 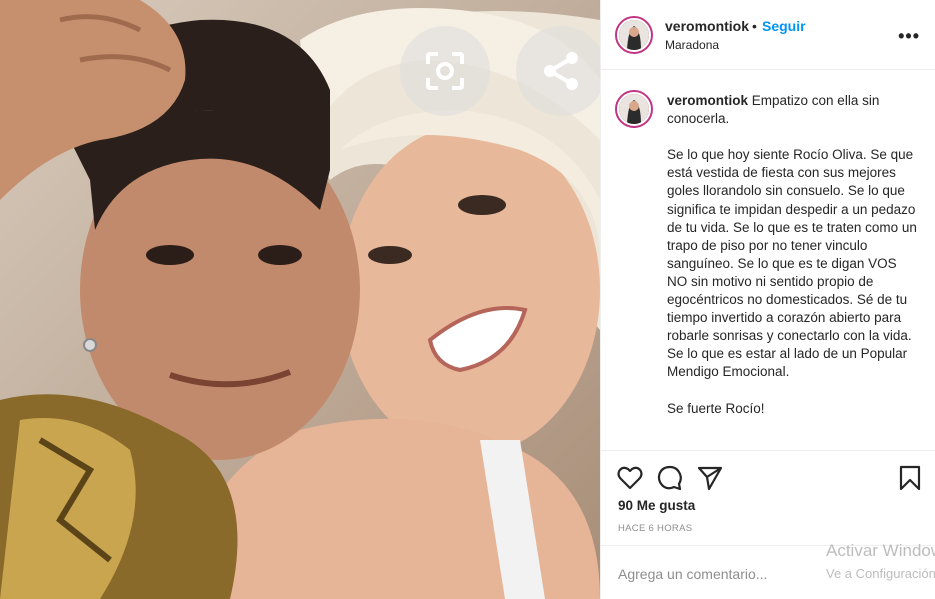 What do you see at coordinates (707, 100) in the screenshot?
I see `caption-username: veromontiok` at bounding box center [707, 100].